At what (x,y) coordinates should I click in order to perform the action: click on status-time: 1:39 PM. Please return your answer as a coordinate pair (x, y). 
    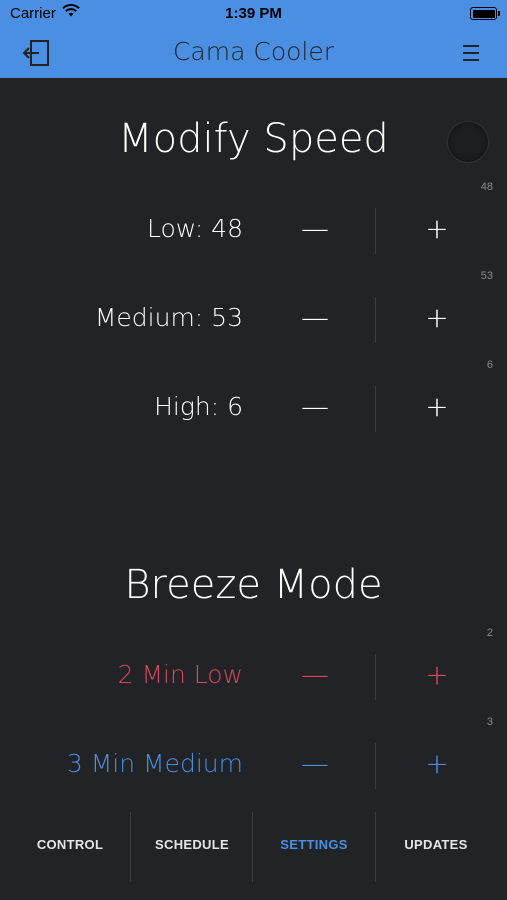
    Looking at the image, I should click on (253, 13).